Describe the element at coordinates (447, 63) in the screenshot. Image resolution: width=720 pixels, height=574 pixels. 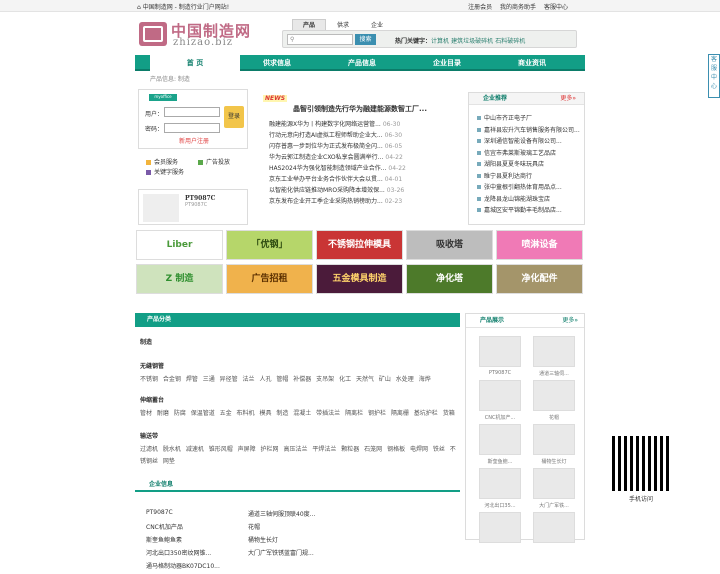
I see `nav-directory: 企业目录` at that location.